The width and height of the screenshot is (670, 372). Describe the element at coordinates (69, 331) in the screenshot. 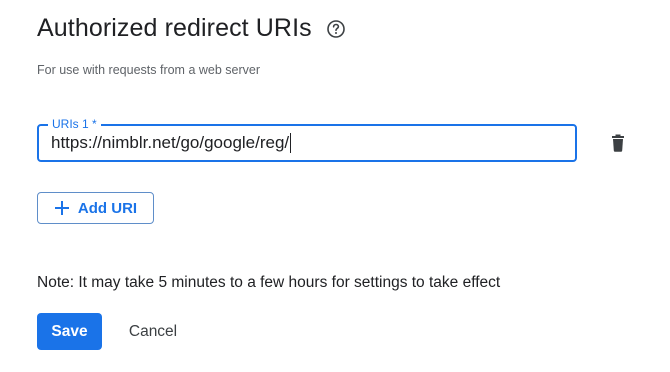

I see `save-button: Save` at that location.